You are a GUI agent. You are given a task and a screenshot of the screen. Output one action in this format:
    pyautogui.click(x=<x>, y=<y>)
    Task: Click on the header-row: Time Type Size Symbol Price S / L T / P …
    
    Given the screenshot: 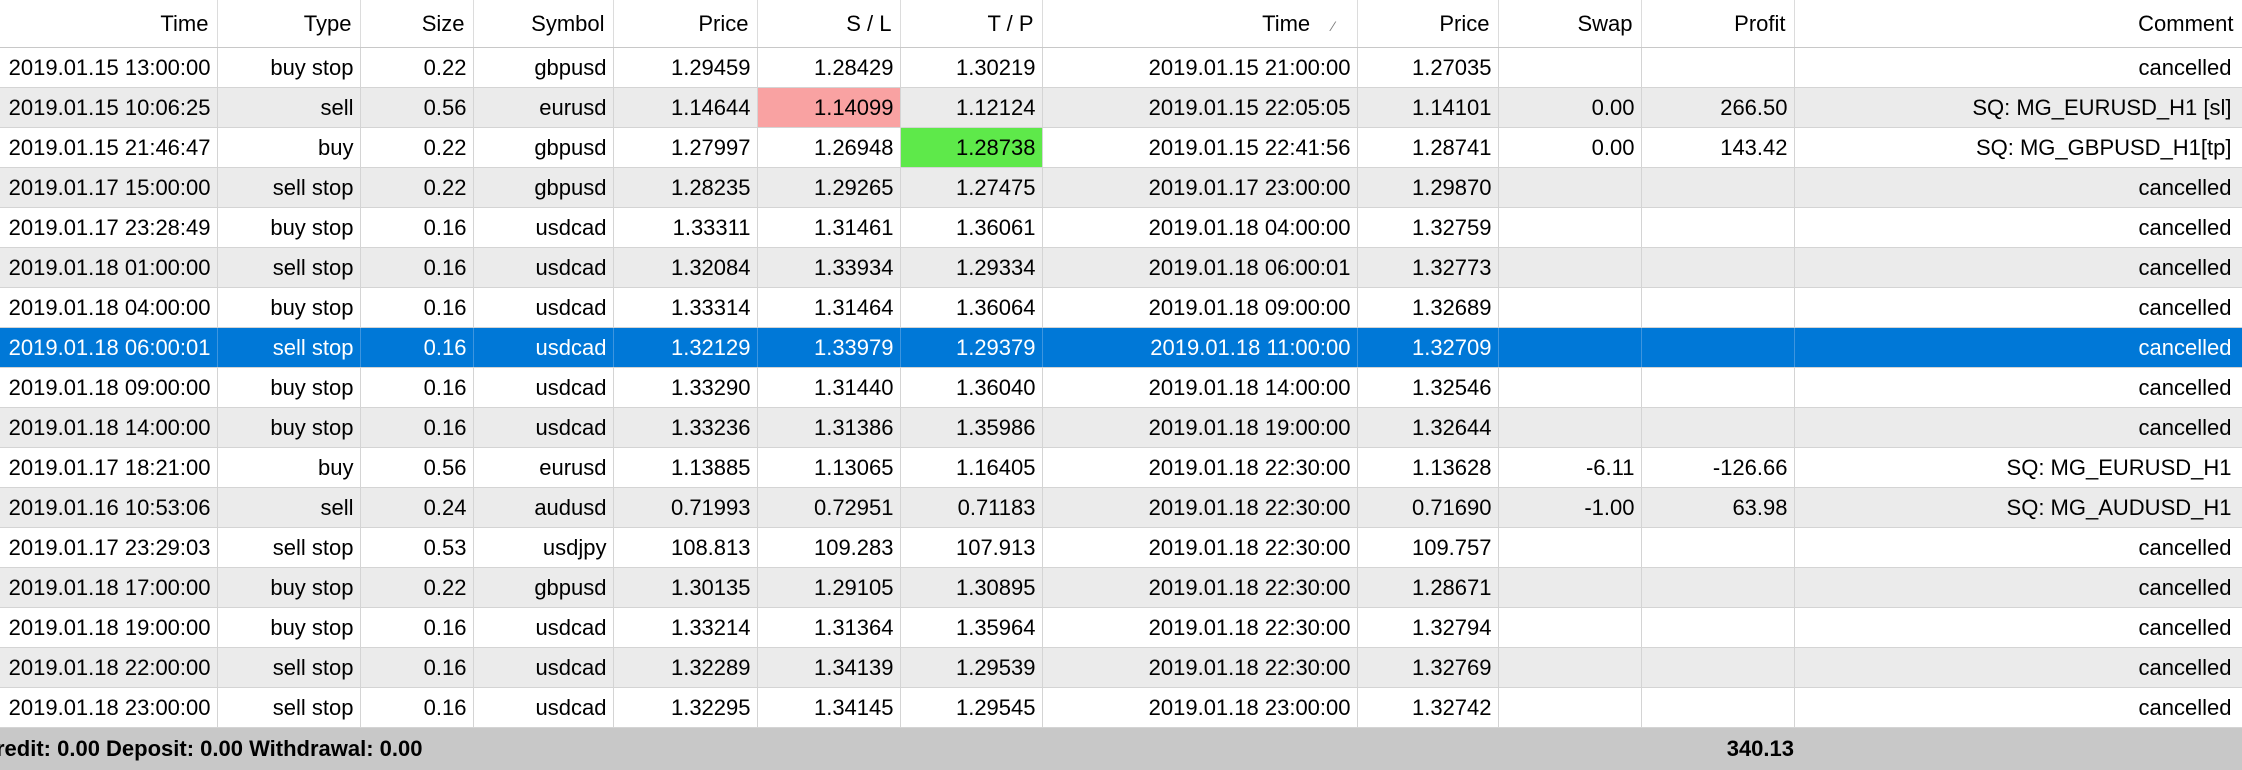 What is the action you would take?
    pyautogui.click(x=1121, y=24)
    